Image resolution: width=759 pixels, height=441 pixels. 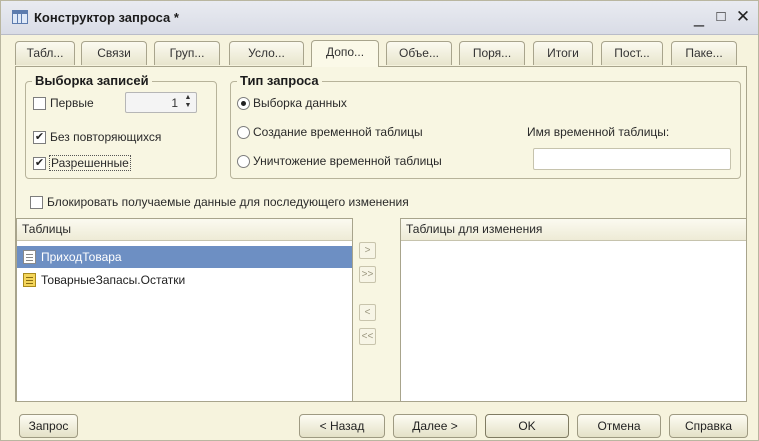 I want to click on move-all-left-button: <<, so click(x=367, y=336).